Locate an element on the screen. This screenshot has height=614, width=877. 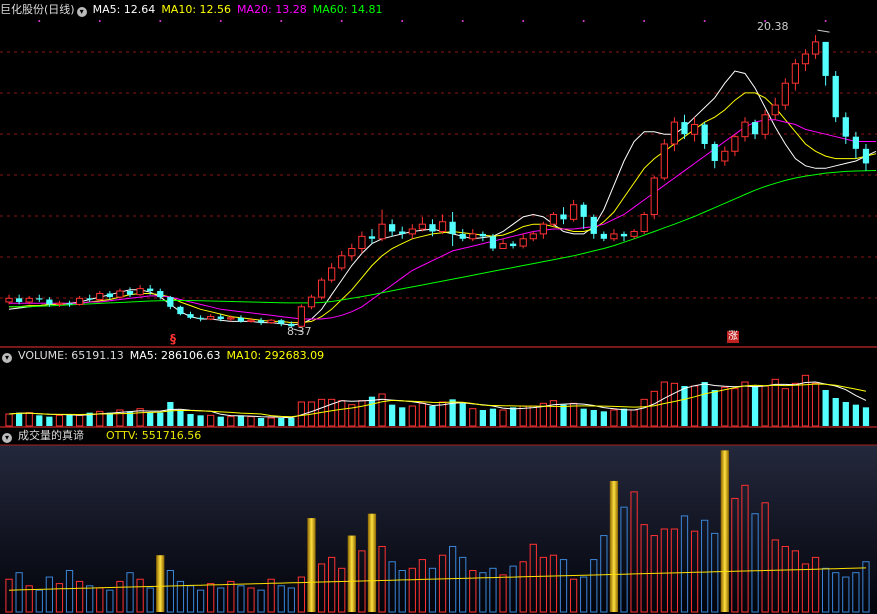
indicator-spike-bar is located at coordinates (614, 546).